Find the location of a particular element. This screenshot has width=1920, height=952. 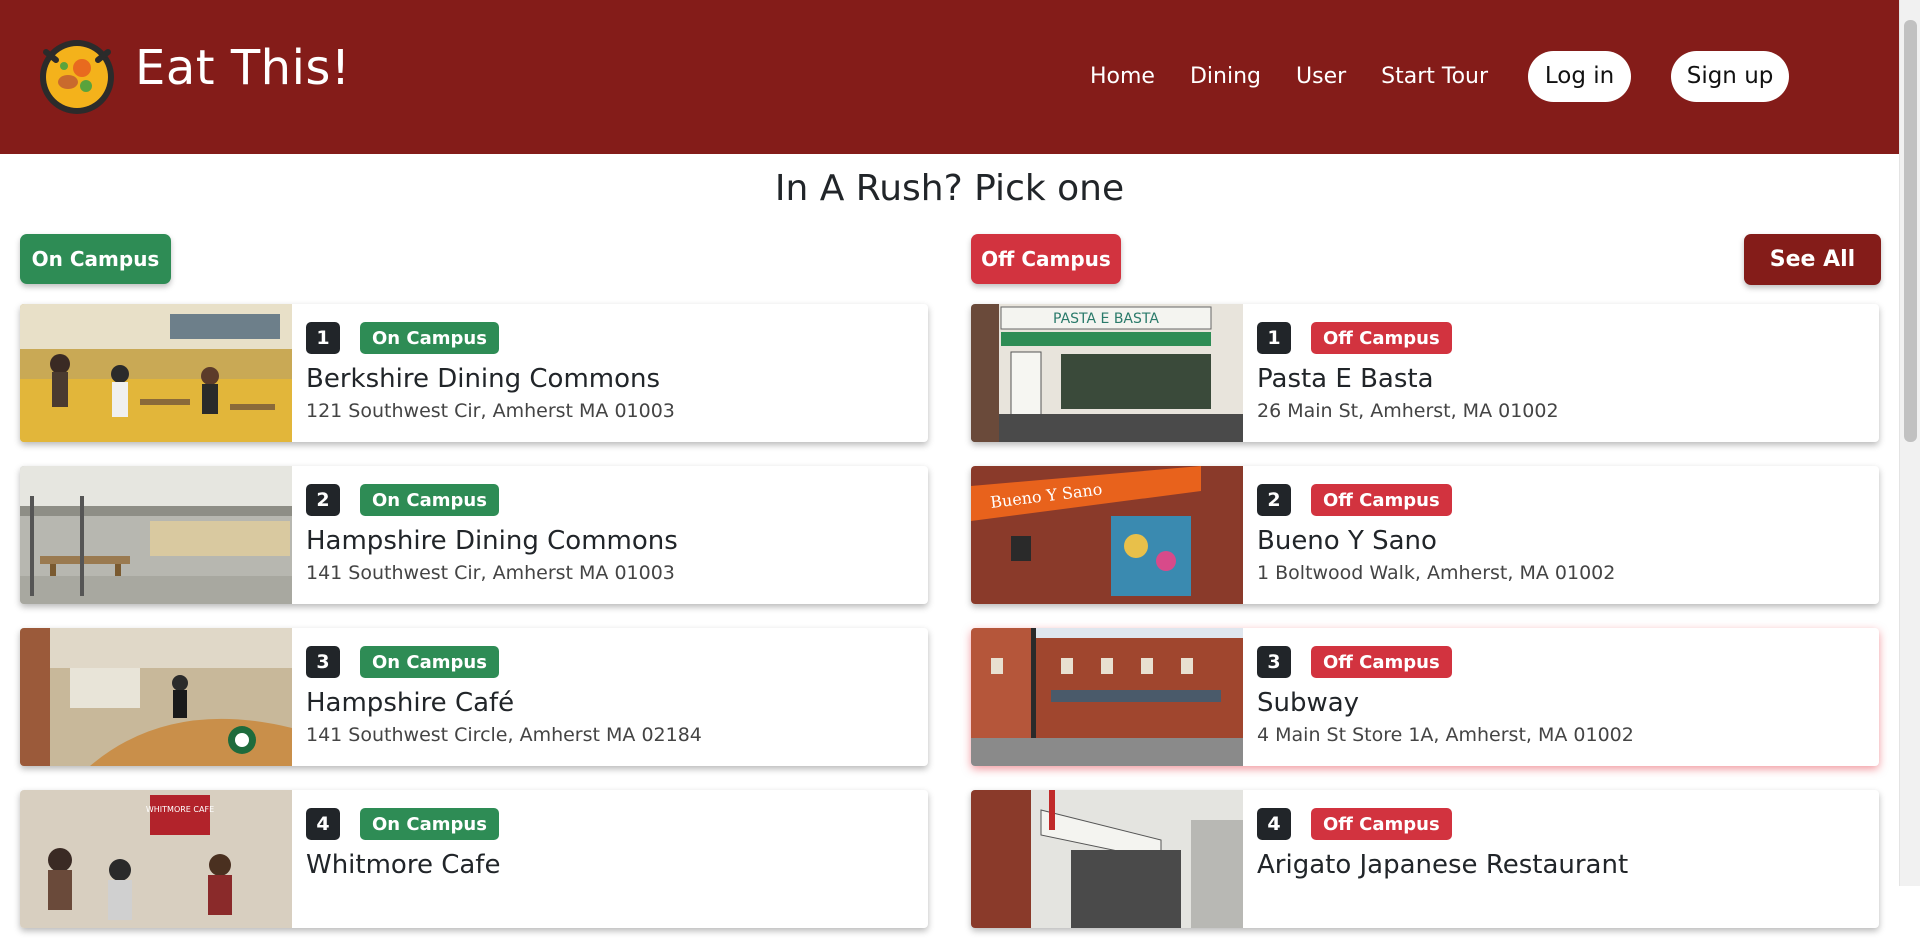

card-badges: 1 Off Campus is located at coordinates (1408, 338).